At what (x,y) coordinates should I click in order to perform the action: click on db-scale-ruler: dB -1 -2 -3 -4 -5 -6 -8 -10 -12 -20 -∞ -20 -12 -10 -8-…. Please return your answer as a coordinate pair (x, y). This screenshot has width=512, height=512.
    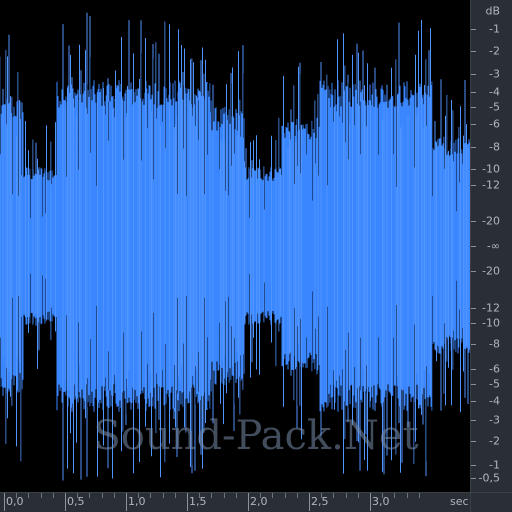
    Looking at the image, I should click on (491, 246).